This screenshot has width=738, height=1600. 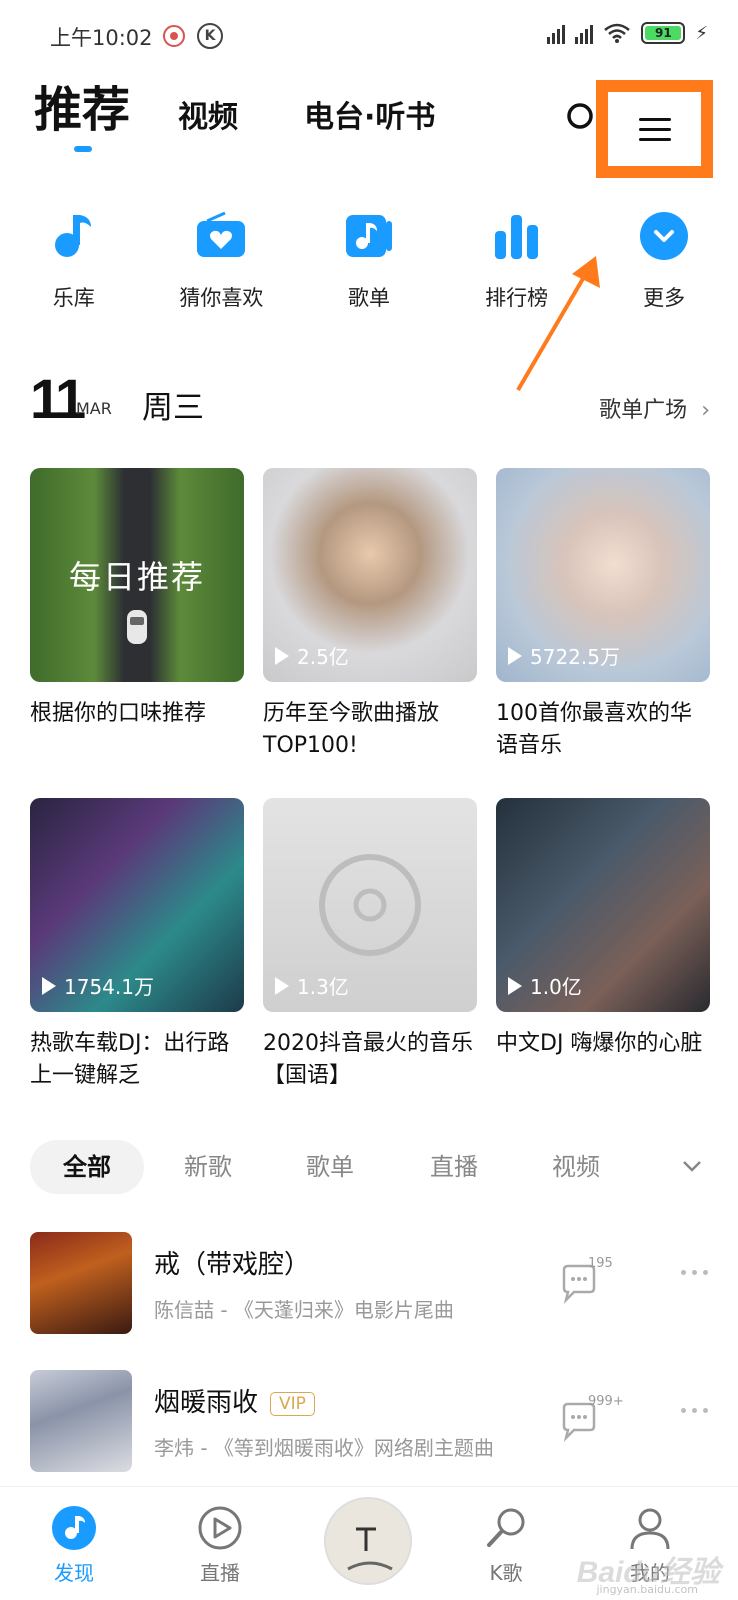 What do you see at coordinates (210, 36) in the screenshot?
I see `k-app-icon: K` at bounding box center [210, 36].